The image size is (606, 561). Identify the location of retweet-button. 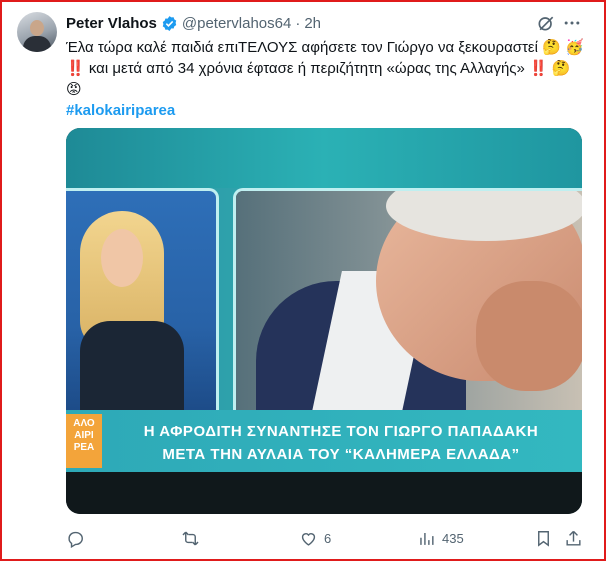
(193, 538).